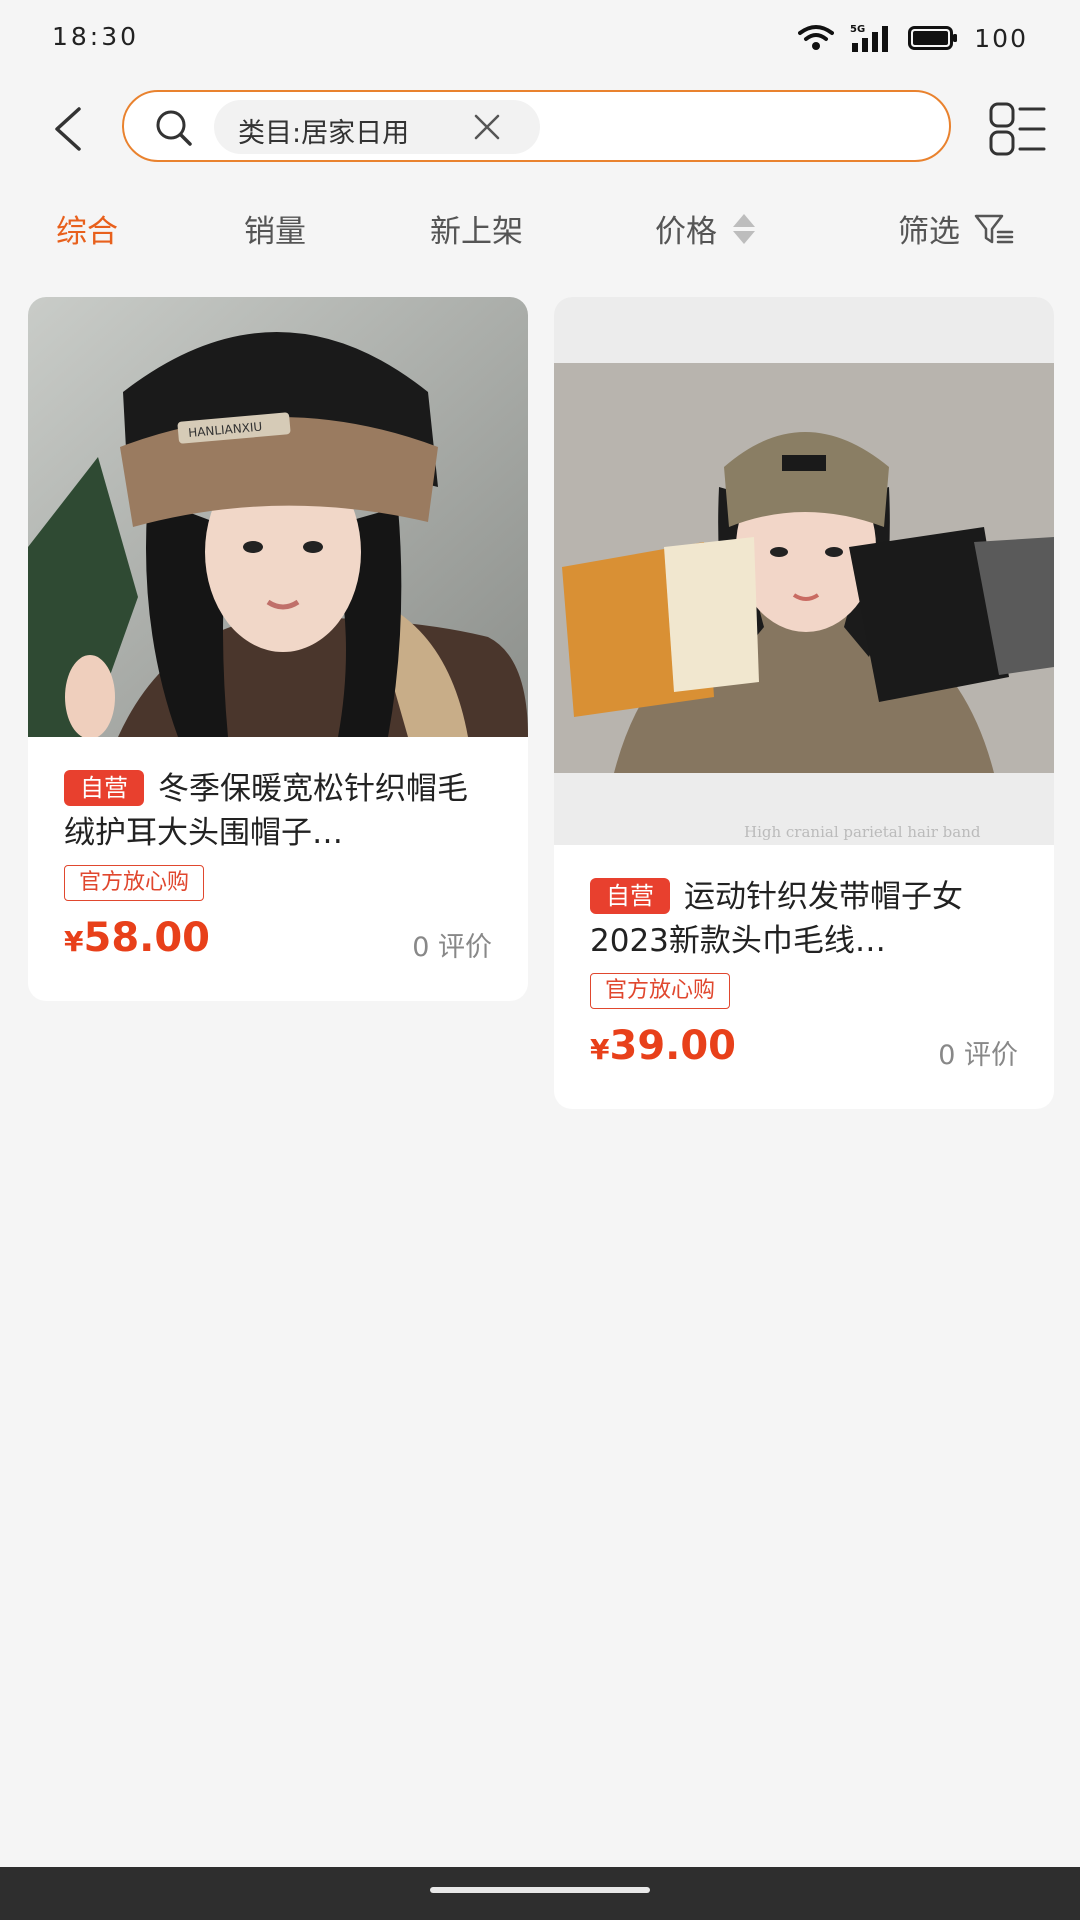 This screenshot has height=1920, width=1080. I want to click on product-info: 自营 运动针织发带帽子女2023新款头巾毛线… 官方放心购 ¥39.00 0 评价, so click(804, 974).